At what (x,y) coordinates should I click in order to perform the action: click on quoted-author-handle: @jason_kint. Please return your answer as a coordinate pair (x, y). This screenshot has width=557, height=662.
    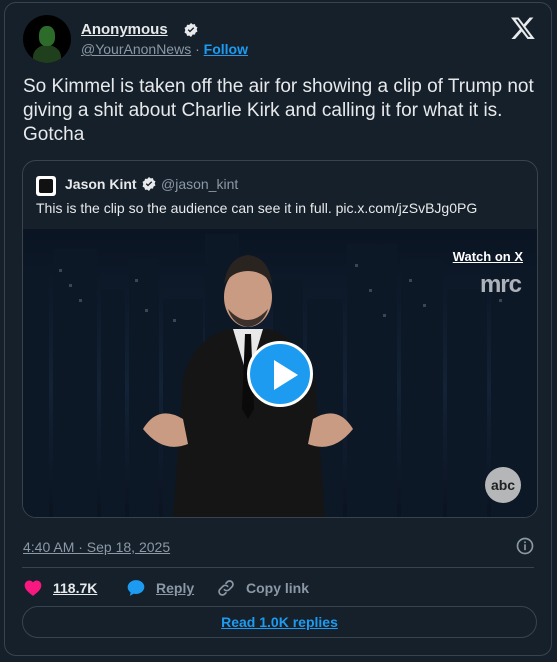
    Looking at the image, I should click on (199, 184).